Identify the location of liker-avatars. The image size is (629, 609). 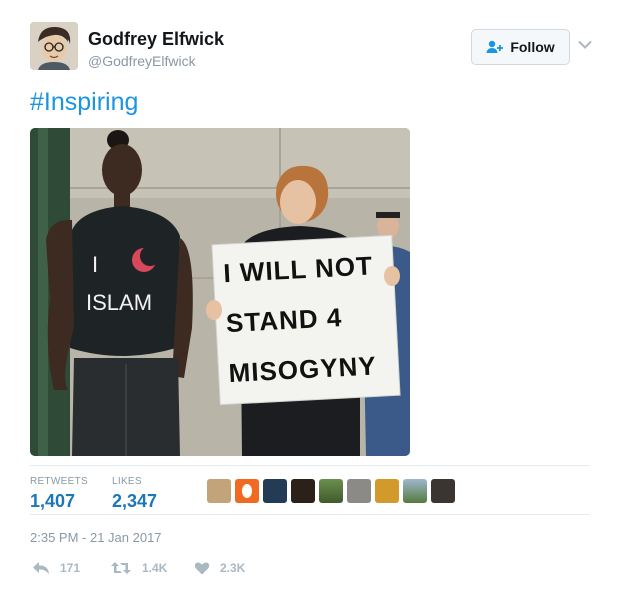
(331, 491).